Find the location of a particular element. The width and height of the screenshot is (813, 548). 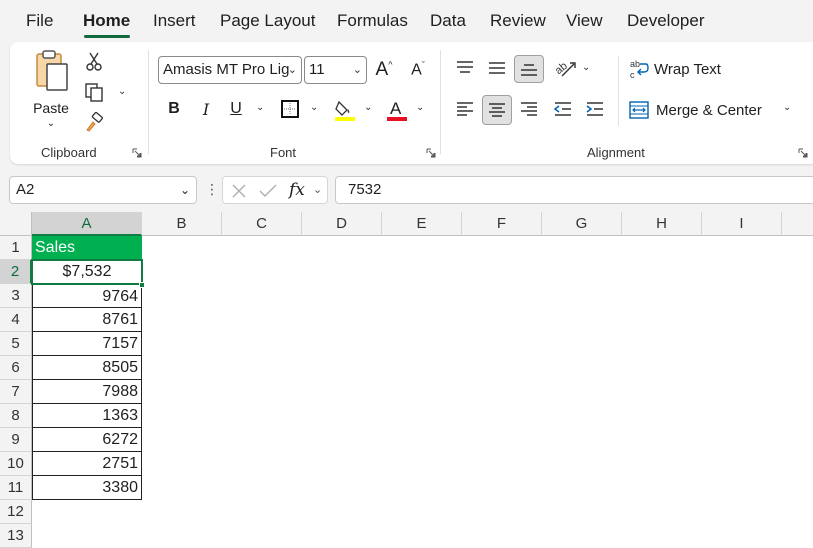

tab-page-layout: Page Layout is located at coordinates (267, 21).